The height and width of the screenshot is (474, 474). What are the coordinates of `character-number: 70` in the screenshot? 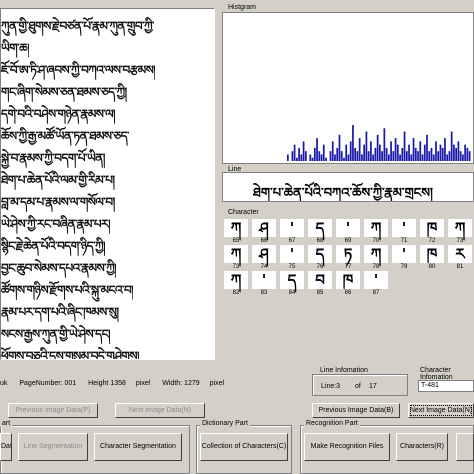 It's located at (376, 241).